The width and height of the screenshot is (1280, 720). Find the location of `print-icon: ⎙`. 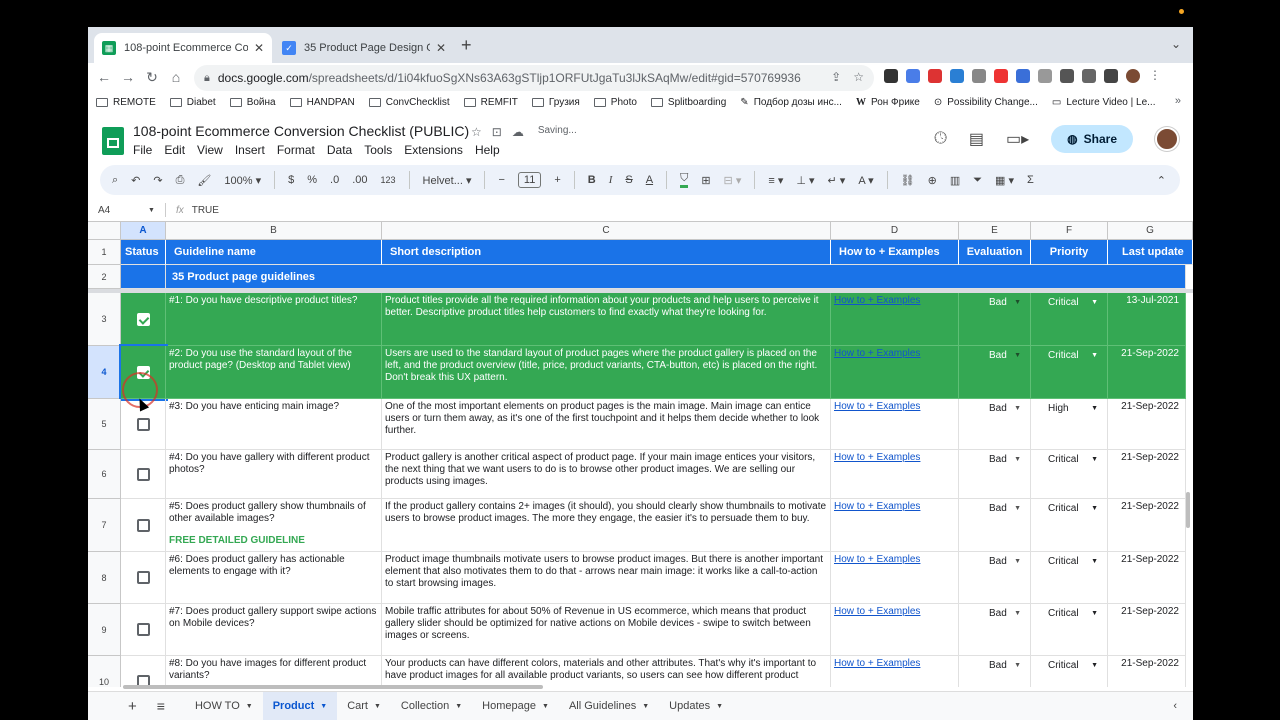

print-icon: ⎙ is located at coordinates (180, 180).